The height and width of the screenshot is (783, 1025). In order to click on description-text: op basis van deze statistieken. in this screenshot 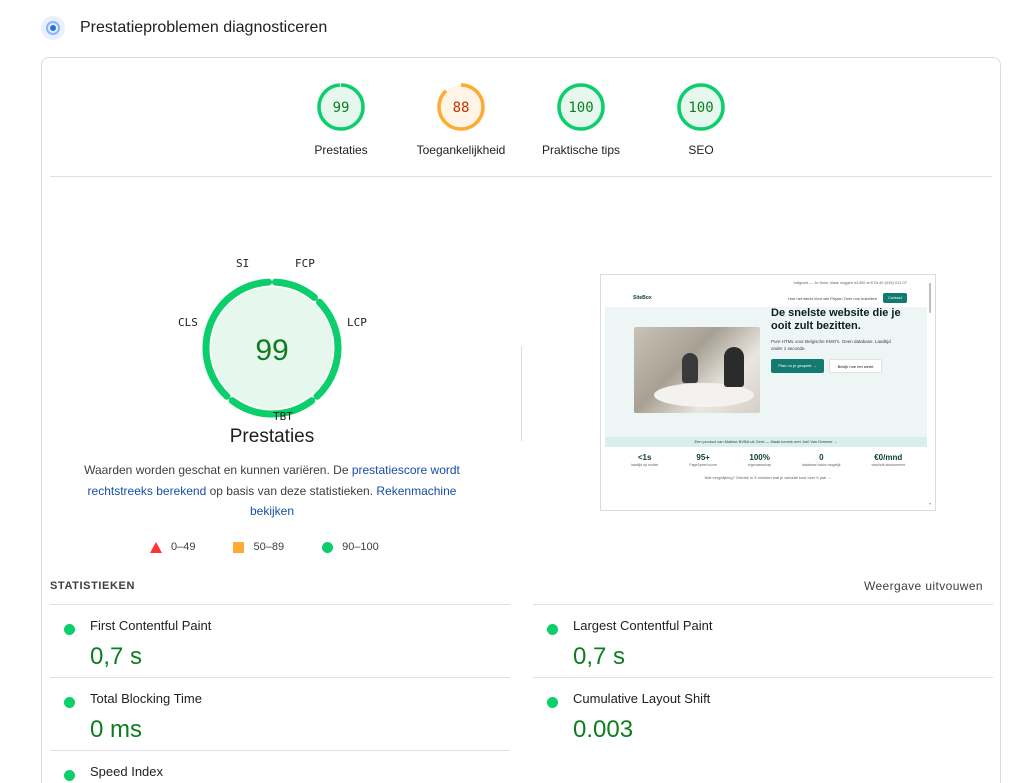, I will do `click(291, 490)`.